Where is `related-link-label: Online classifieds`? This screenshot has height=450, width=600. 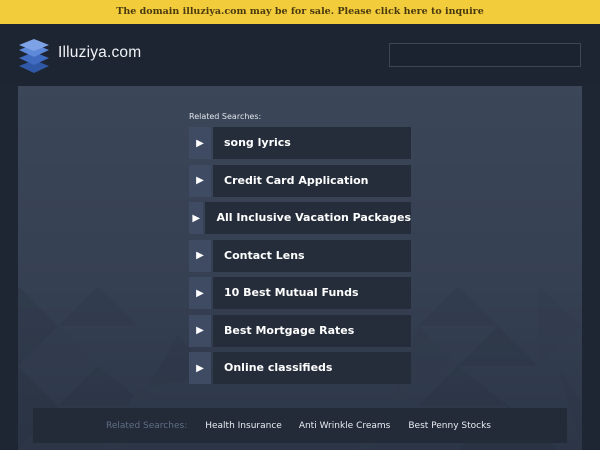
related-link-label: Online classifieds is located at coordinates (312, 368).